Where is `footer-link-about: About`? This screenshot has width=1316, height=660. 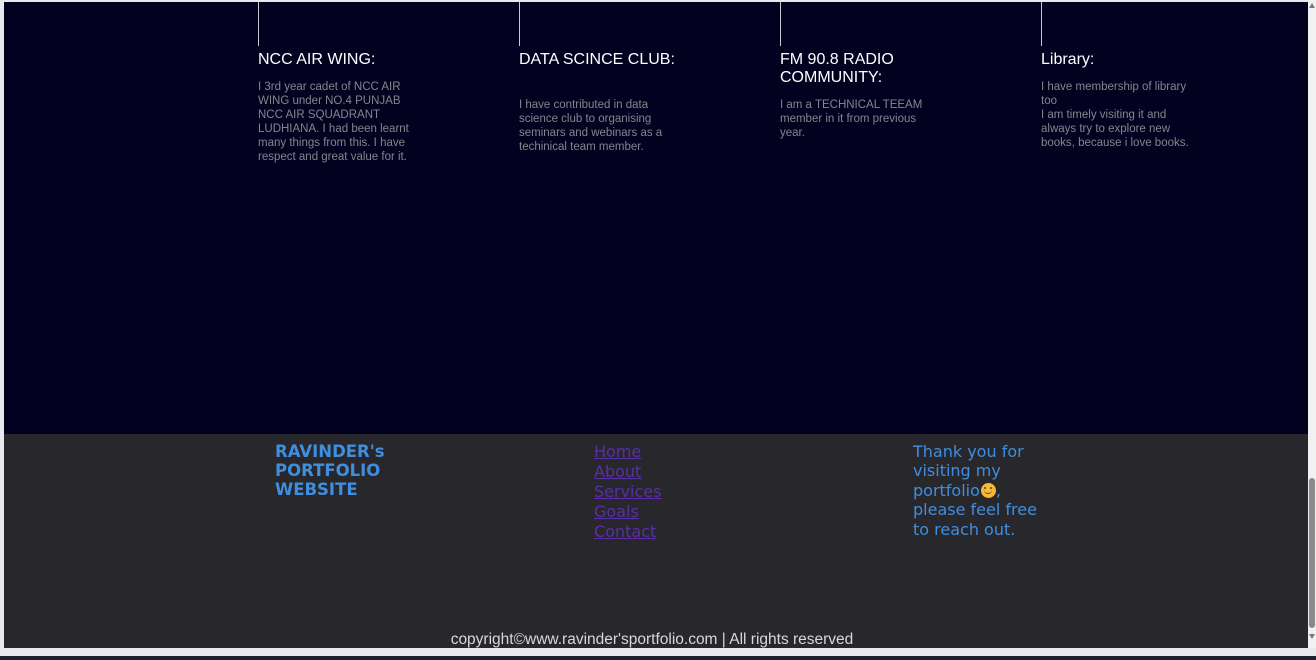
footer-link-about: About is located at coordinates (617, 471).